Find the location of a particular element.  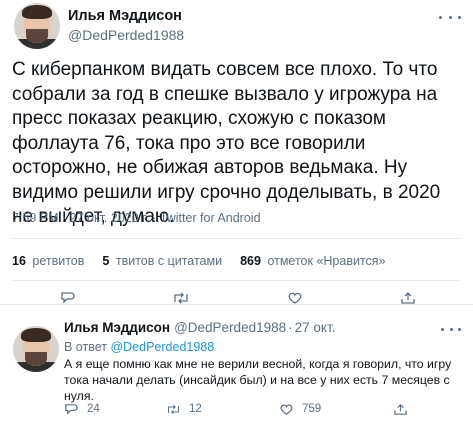

author-name: Илья Мэддисон is located at coordinates (125, 16).